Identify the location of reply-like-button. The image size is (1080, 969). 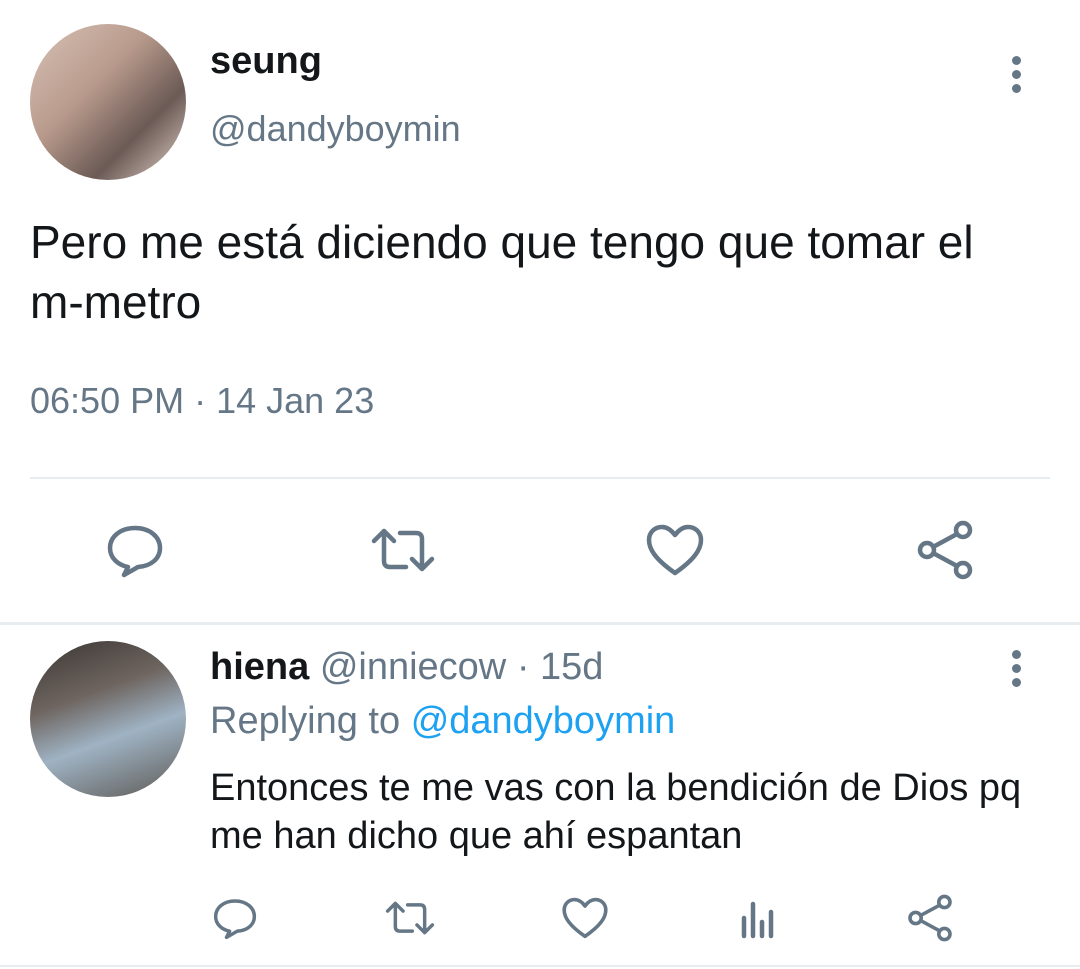
(585, 918).